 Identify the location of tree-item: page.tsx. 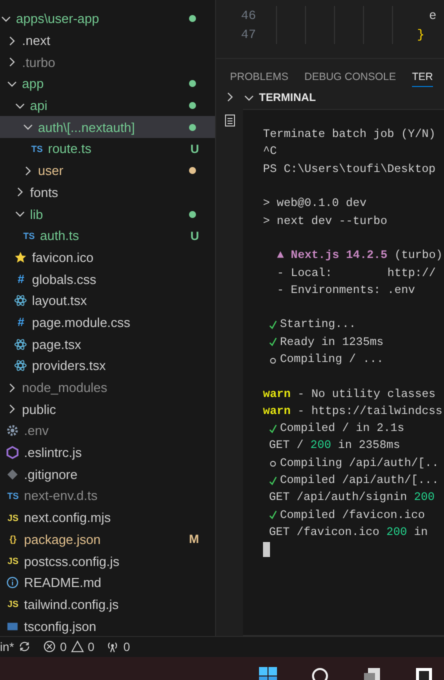
(107, 344).